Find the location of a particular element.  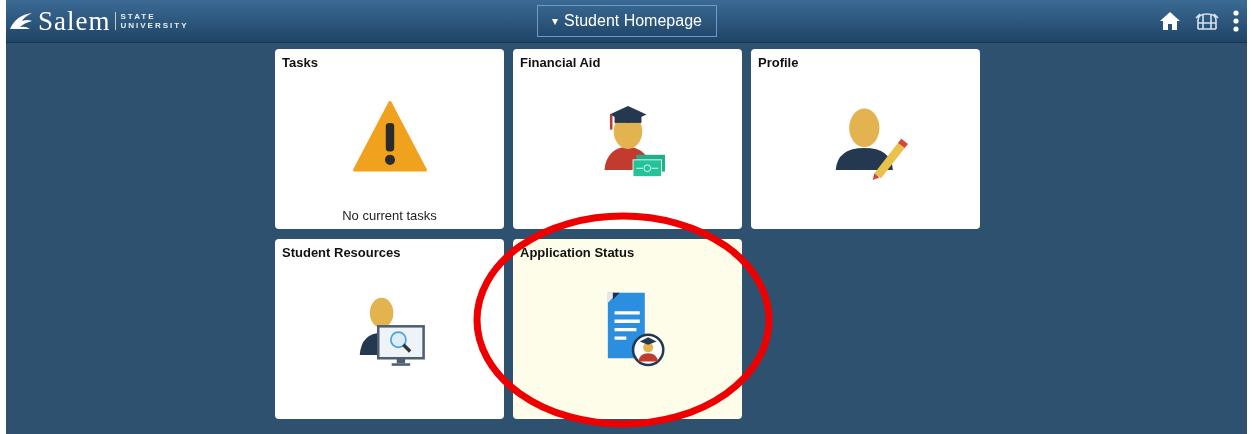

more-menu-icon is located at coordinates (1236, 21).